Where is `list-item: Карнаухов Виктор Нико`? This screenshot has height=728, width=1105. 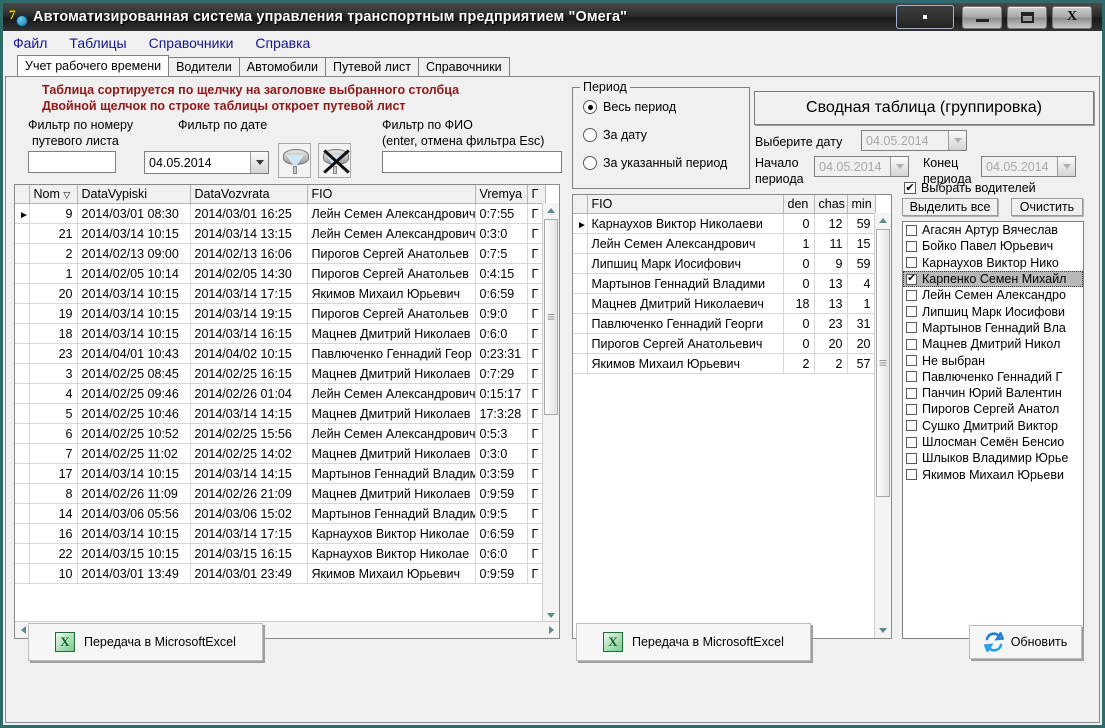 list-item: Карнаухов Виктор Нико is located at coordinates (993, 263).